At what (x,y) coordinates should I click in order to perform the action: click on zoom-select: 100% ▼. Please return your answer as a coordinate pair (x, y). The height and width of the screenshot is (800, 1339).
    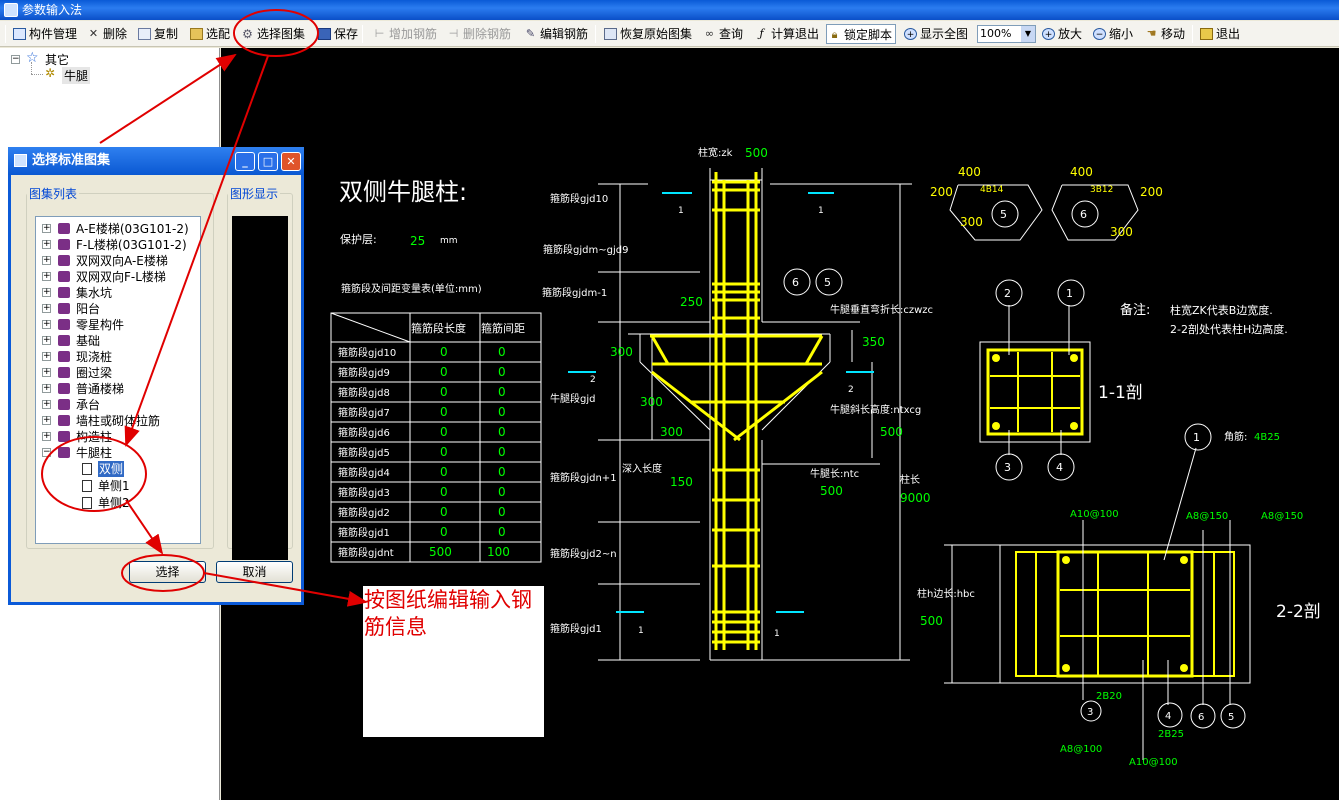
    Looking at the image, I should click on (1006, 34).